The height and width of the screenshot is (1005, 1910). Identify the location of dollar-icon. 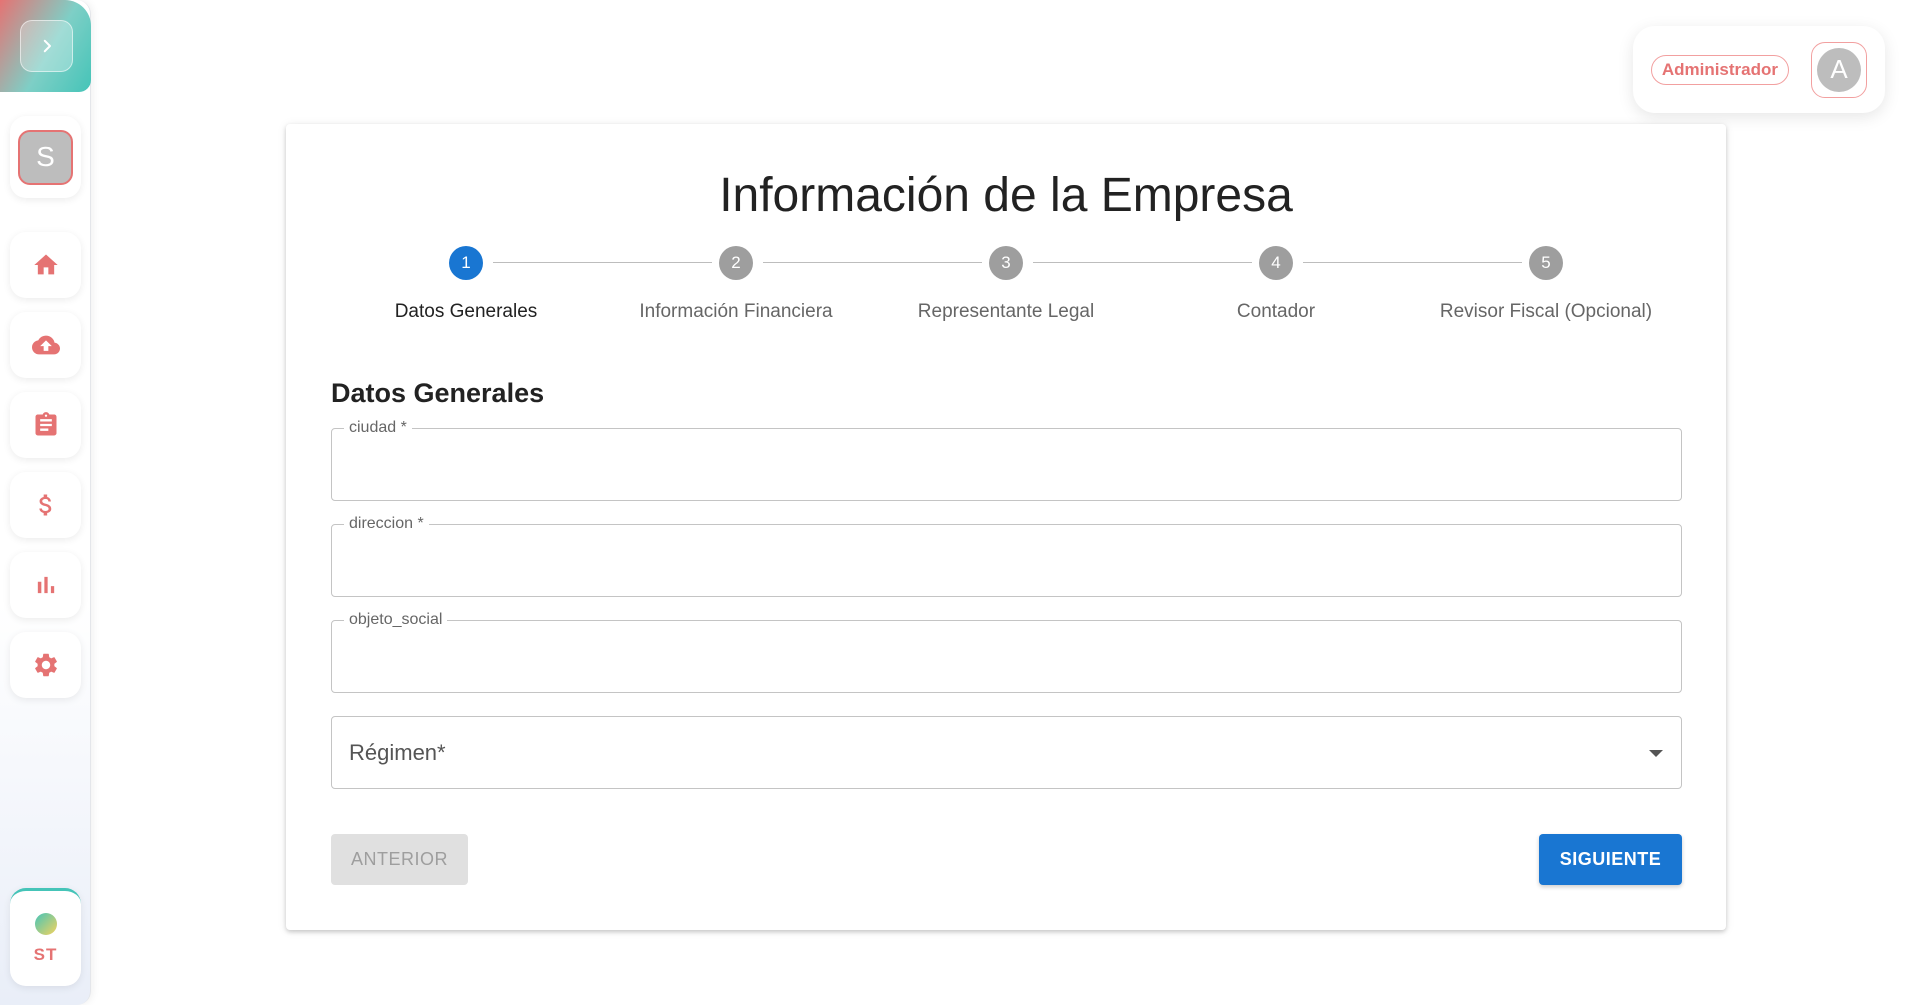
(44, 505).